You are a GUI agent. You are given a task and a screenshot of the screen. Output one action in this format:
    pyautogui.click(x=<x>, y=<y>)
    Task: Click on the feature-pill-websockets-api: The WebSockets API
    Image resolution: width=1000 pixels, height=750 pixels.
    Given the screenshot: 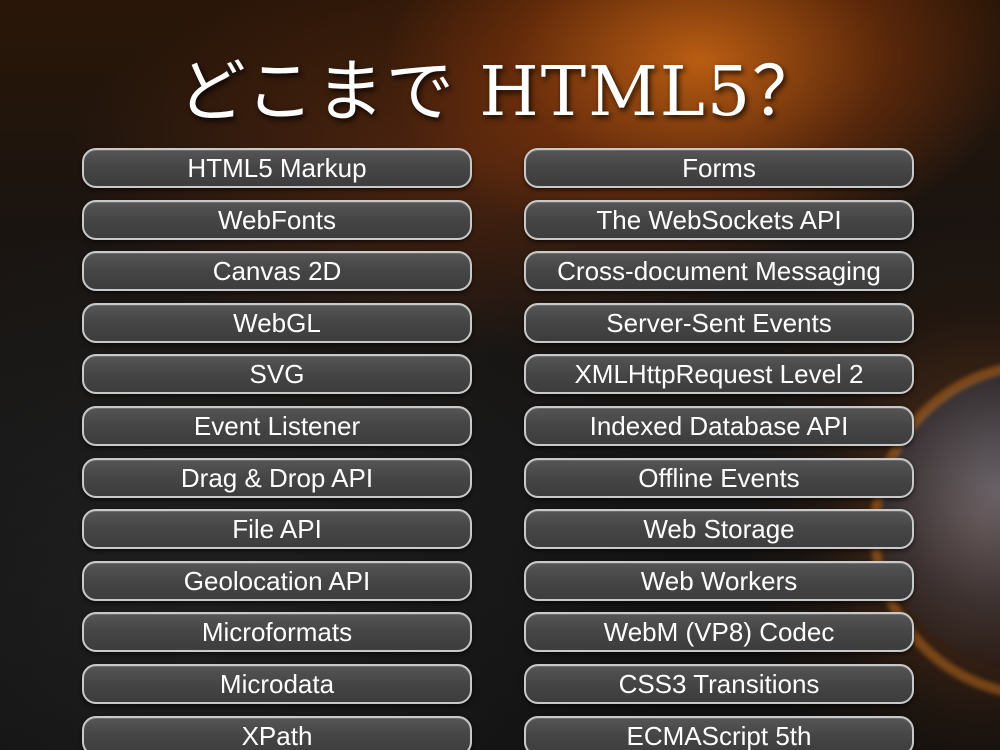 What is the action you would take?
    pyautogui.click(x=719, y=219)
    